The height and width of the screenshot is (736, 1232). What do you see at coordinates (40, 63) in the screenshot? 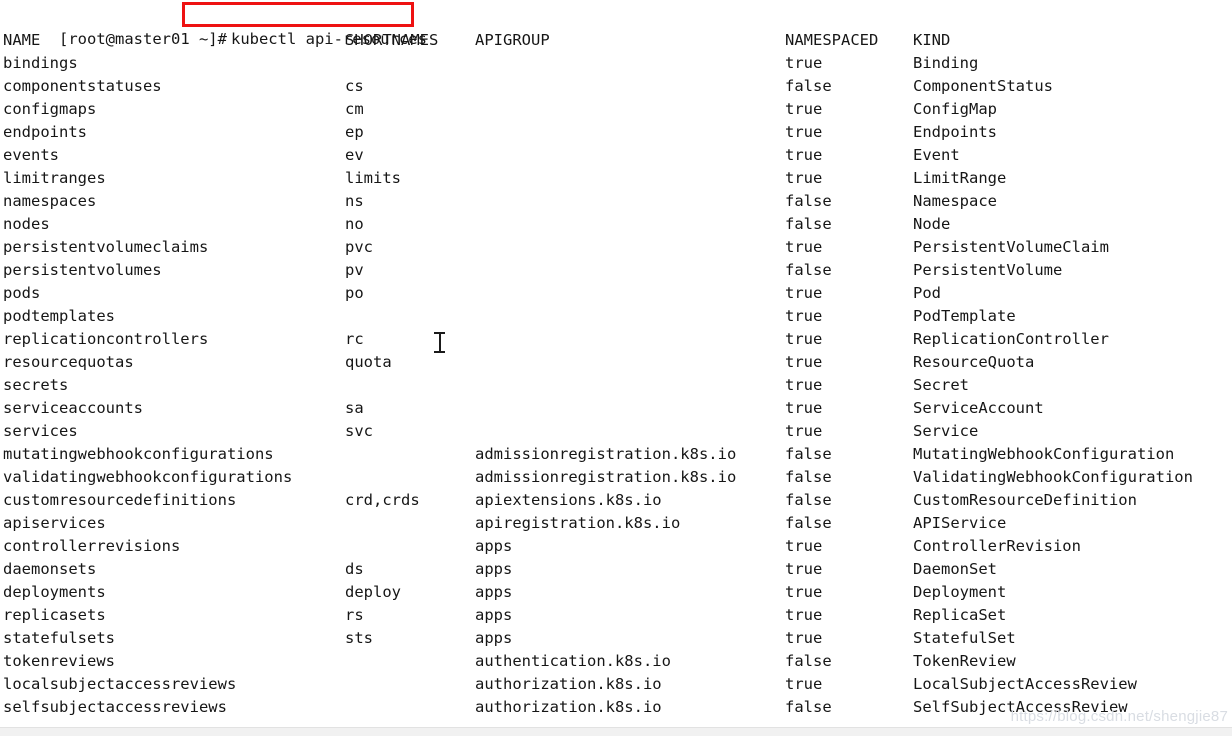
I see `cell-name: bindings` at bounding box center [40, 63].